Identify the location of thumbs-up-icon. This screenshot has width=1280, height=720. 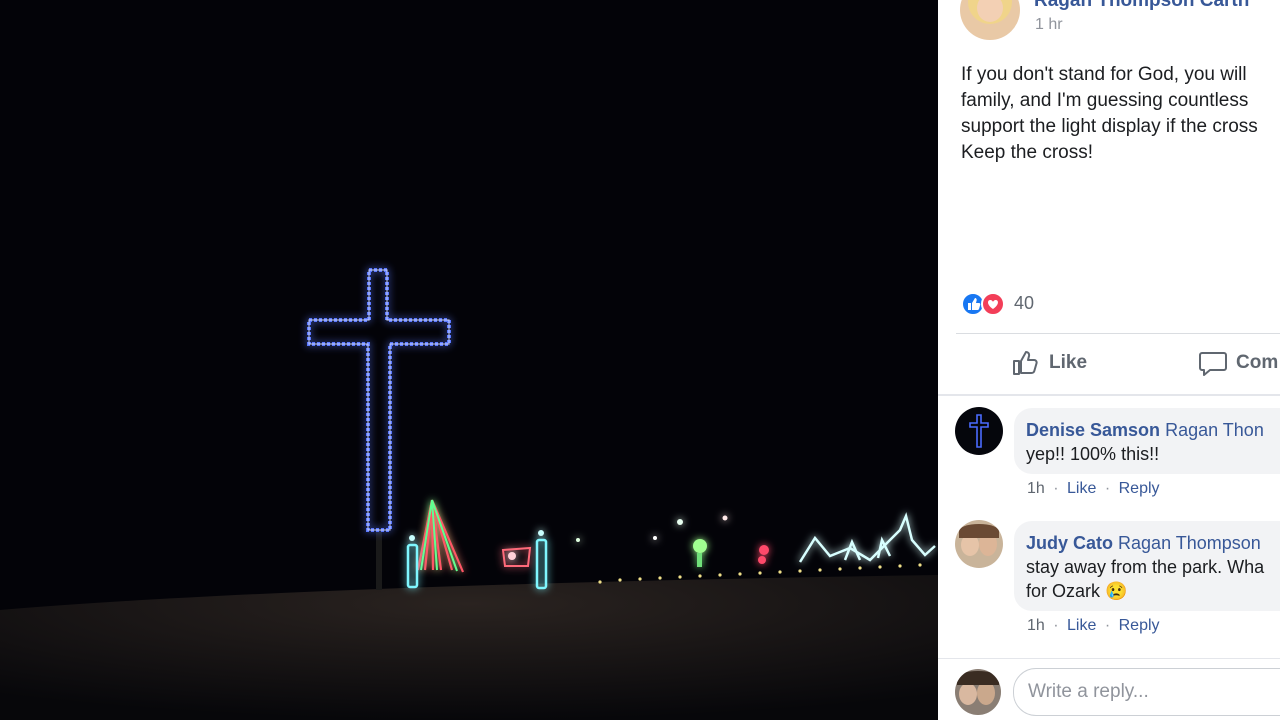
(1025, 363).